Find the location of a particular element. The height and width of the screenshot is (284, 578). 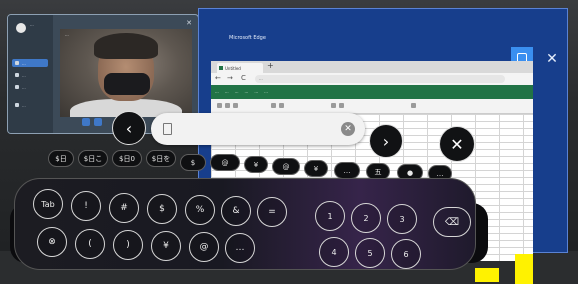

key-4: 4 is located at coordinates (334, 252).